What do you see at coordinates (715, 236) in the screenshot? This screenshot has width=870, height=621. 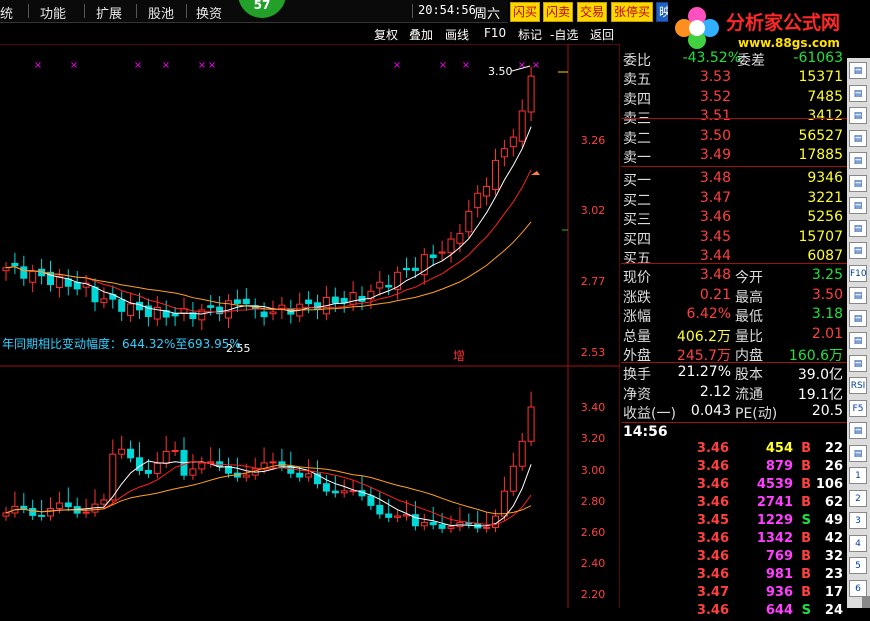 I see `buy-price: 3.45` at bounding box center [715, 236].